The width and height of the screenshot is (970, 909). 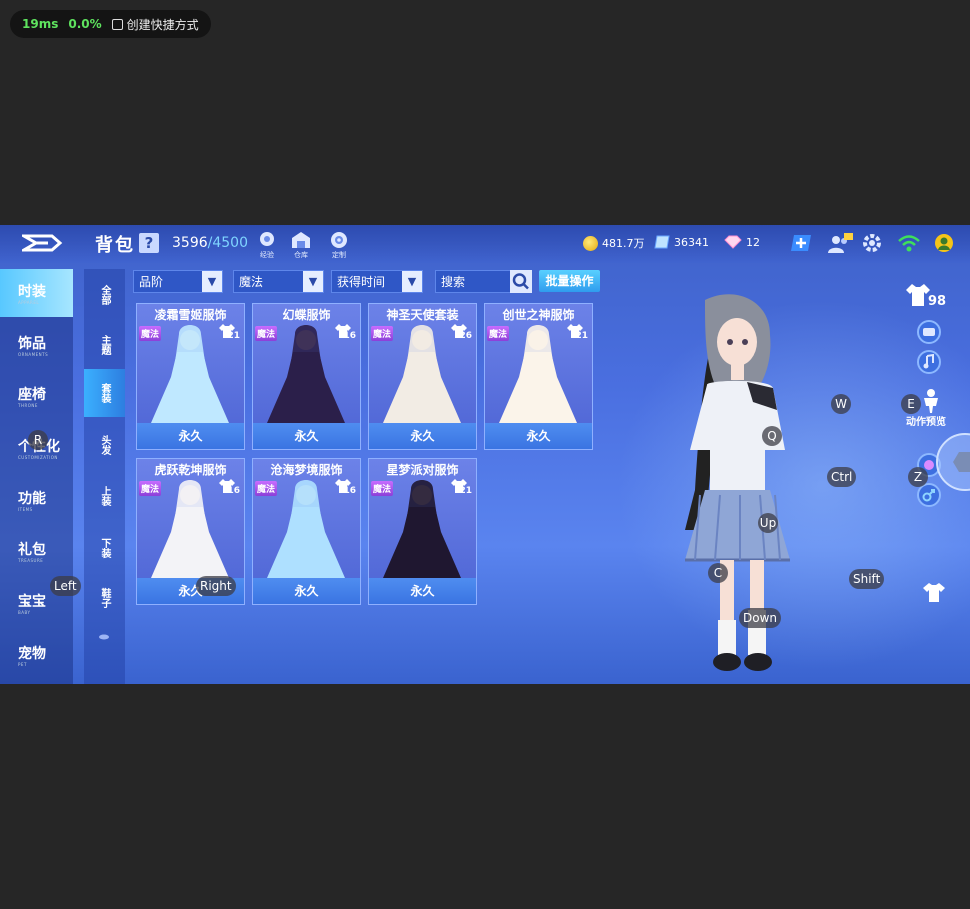 I want to click on customize-icon, so click(x=339, y=240).